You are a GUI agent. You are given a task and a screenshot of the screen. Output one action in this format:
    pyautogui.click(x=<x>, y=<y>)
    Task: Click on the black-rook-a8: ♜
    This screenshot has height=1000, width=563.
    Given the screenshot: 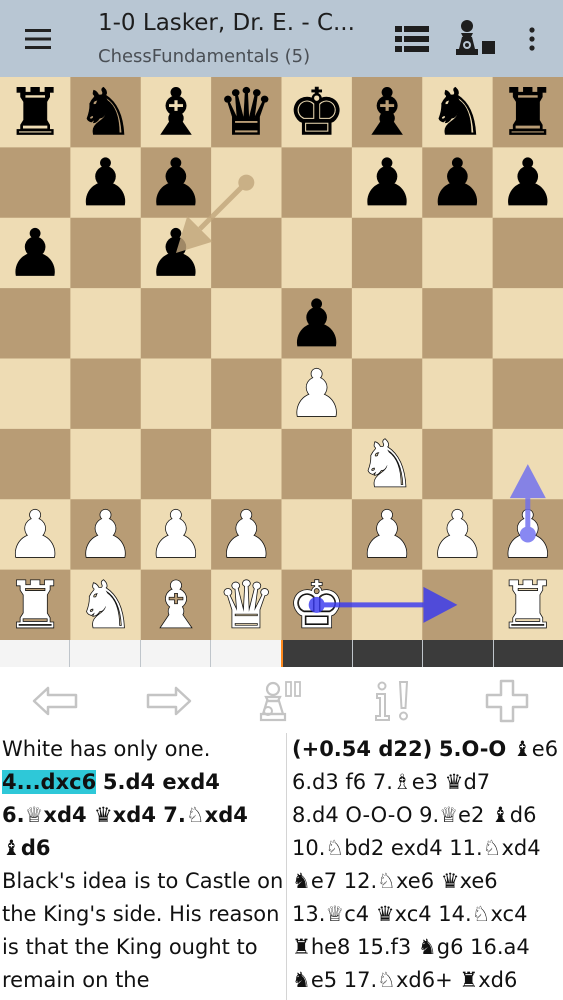 What is the action you would take?
    pyautogui.click(x=35, y=114)
    